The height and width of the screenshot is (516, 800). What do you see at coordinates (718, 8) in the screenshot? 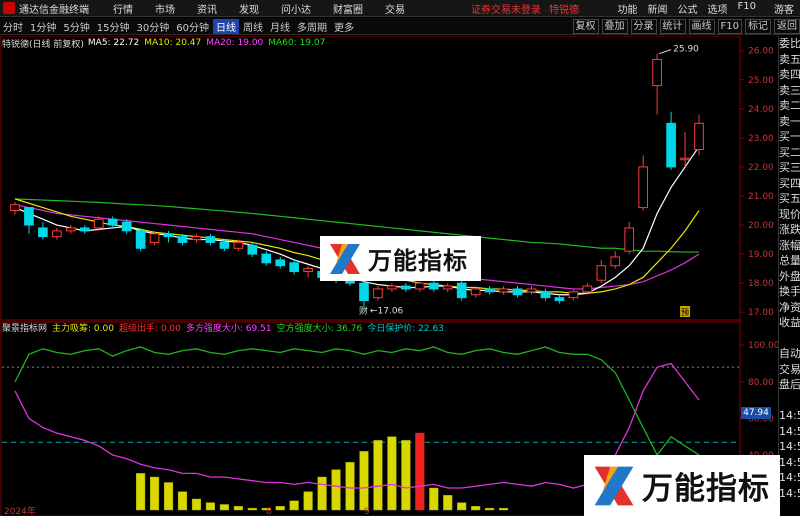
I see `right-menu-item: 选项` at bounding box center [718, 8].